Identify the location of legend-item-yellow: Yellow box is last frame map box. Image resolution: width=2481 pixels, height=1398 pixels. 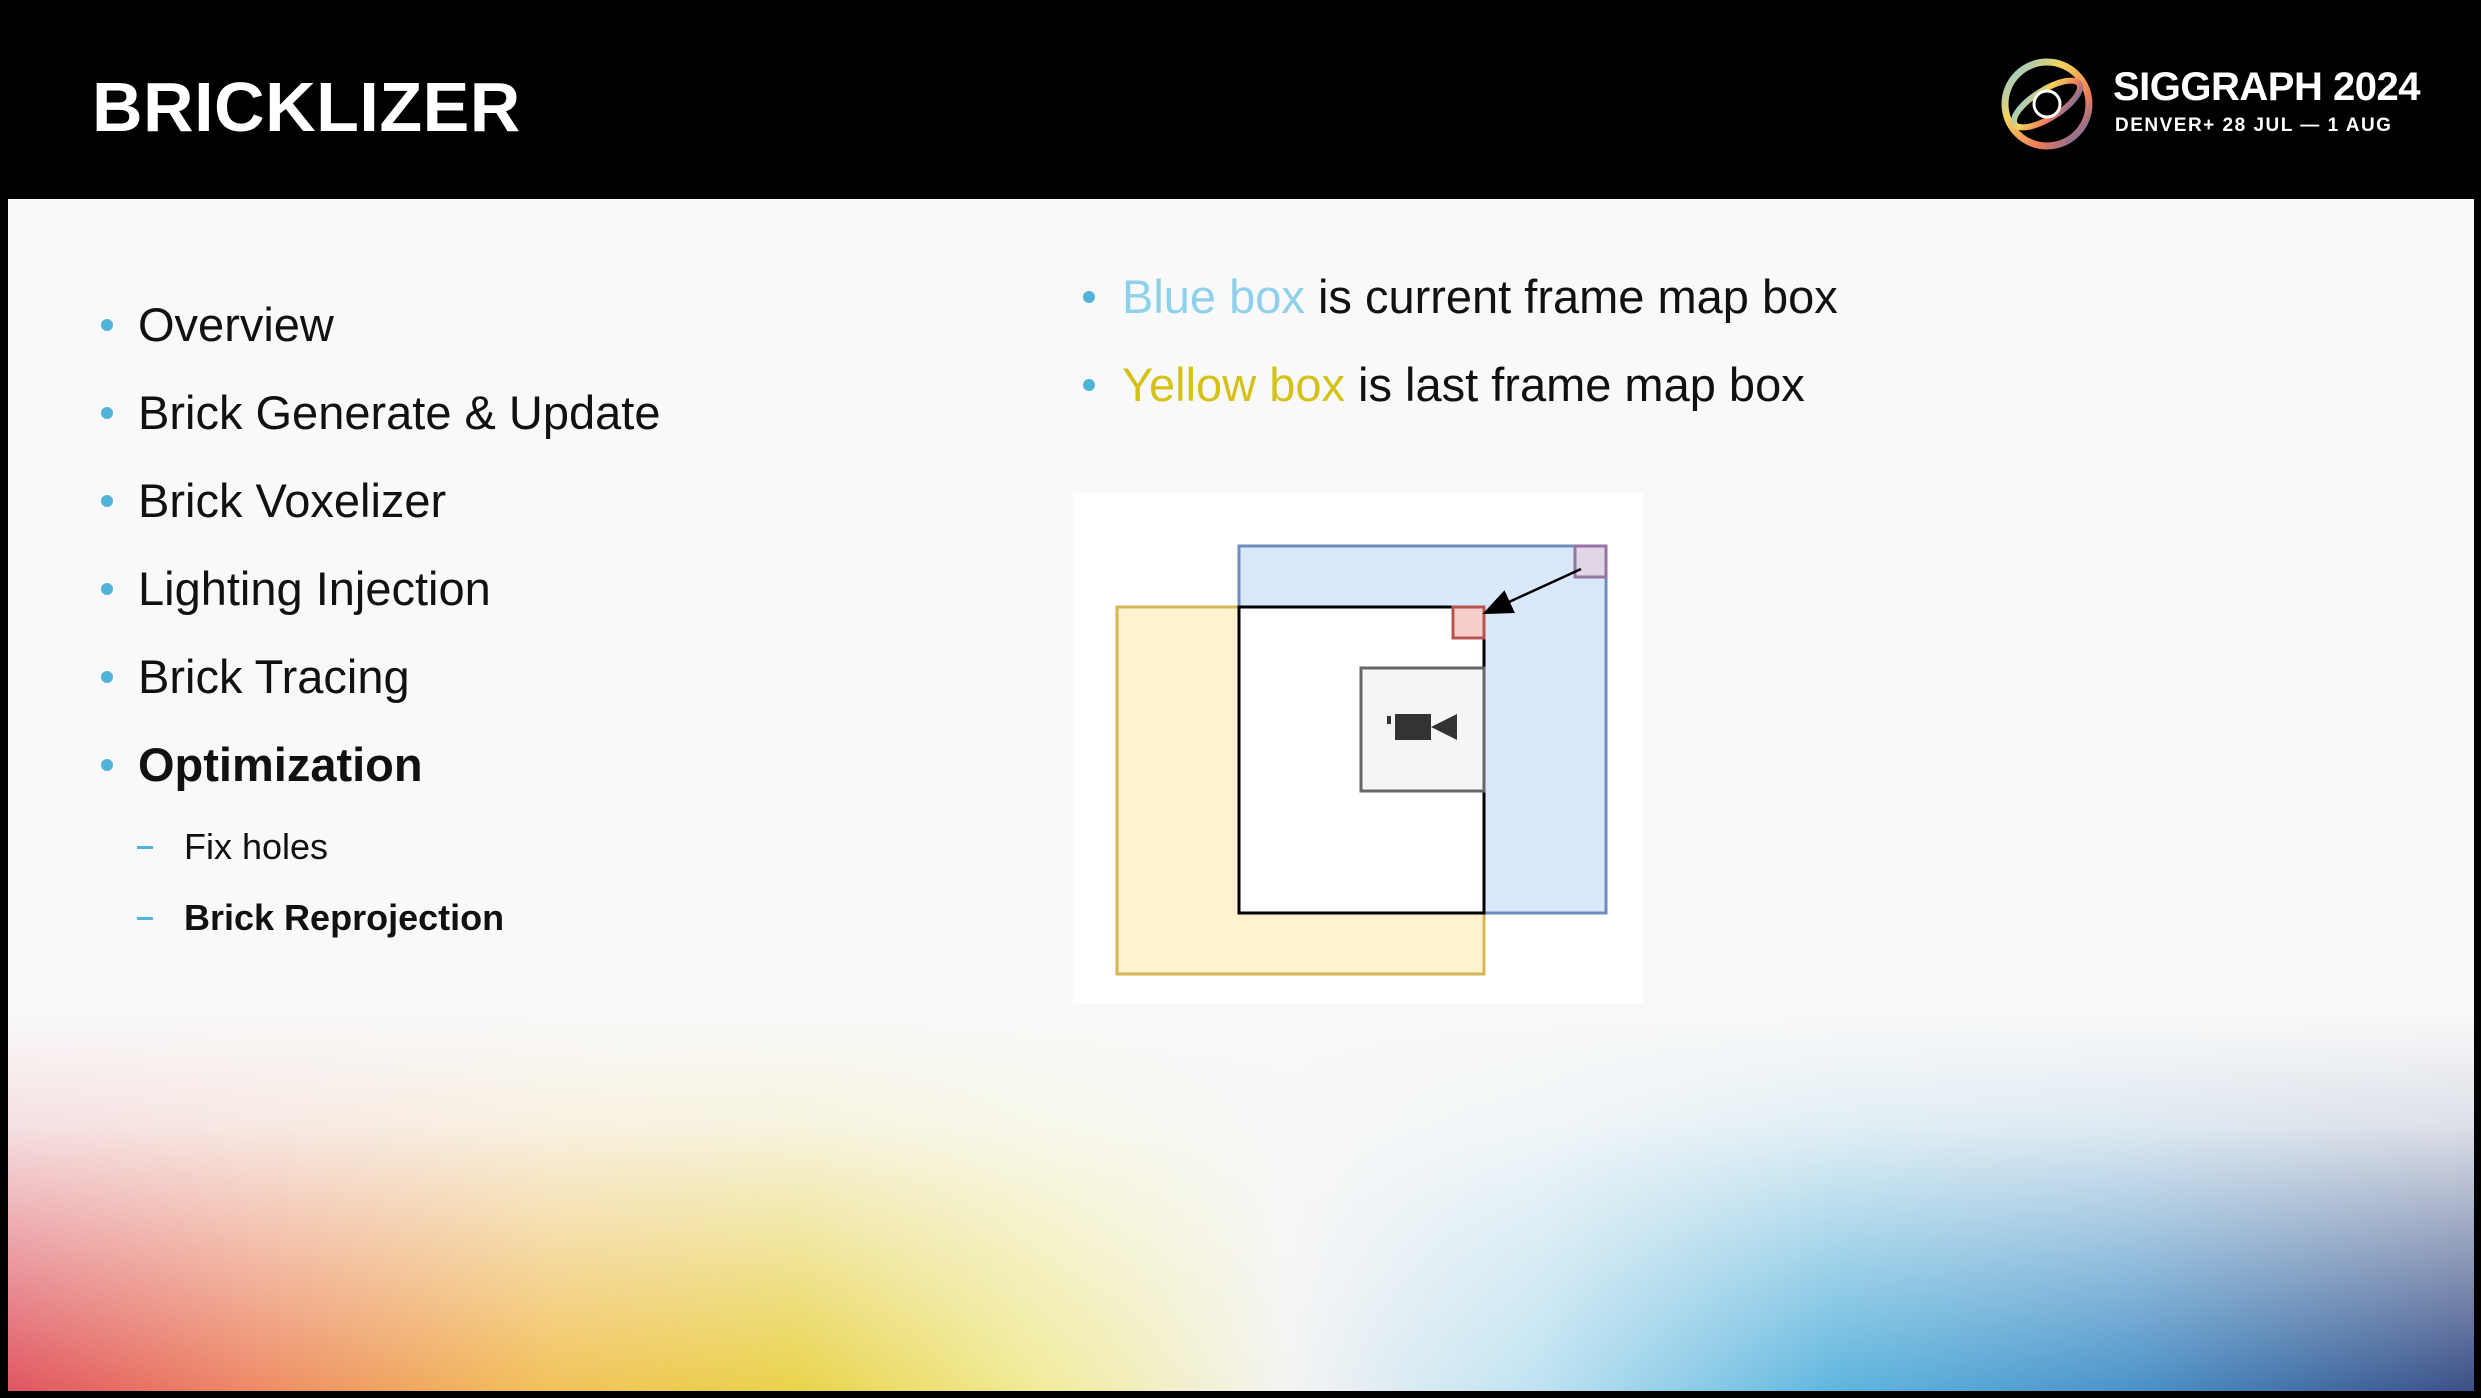
(1463, 385).